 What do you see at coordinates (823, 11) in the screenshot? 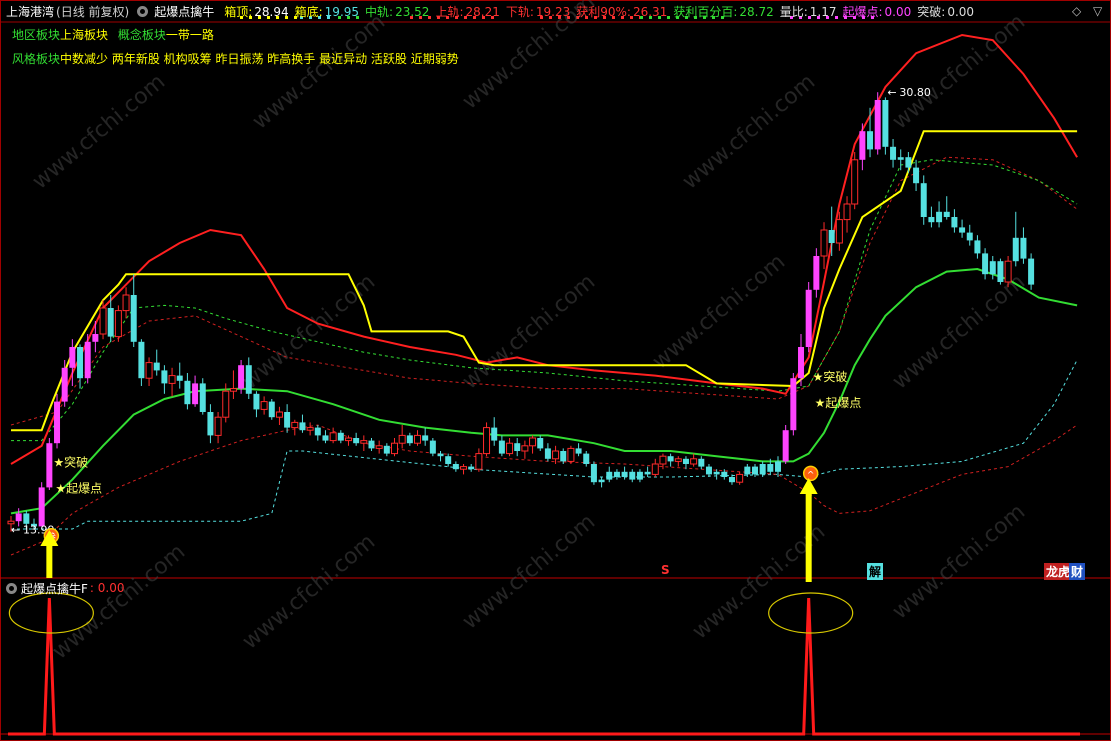
I see `field-value: 1.17` at bounding box center [823, 11].